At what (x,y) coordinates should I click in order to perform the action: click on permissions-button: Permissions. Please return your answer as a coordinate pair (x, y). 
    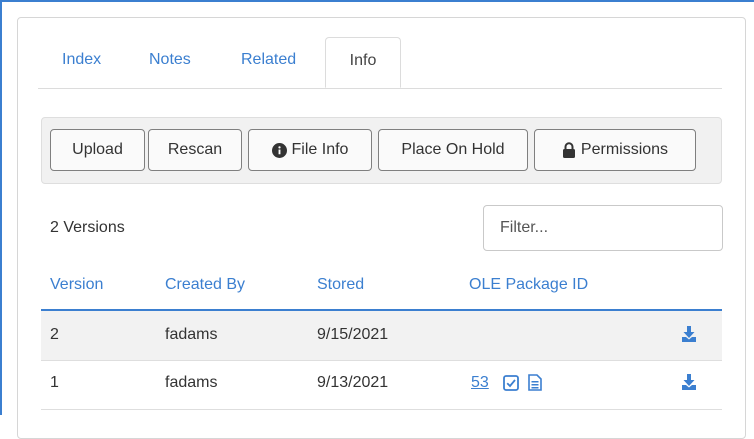
    Looking at the image, I should click on (615, 150).